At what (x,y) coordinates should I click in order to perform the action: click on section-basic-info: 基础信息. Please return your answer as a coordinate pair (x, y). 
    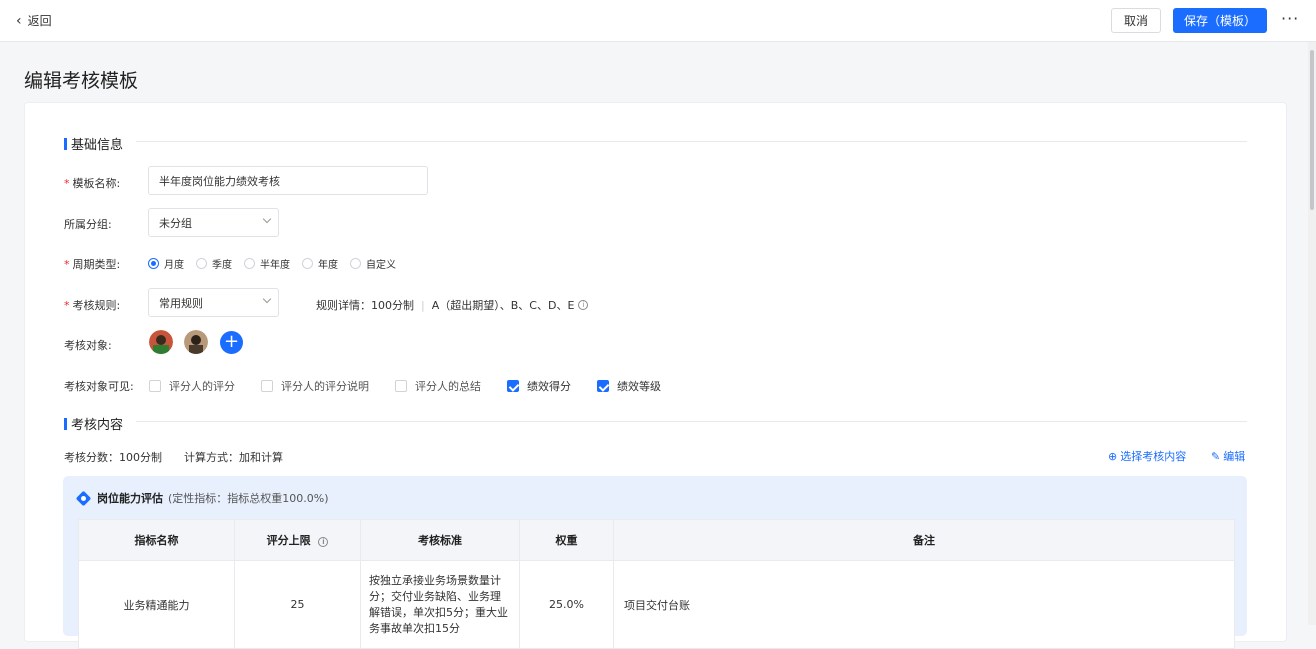
    Looking at the image, I should click on (93, 143).